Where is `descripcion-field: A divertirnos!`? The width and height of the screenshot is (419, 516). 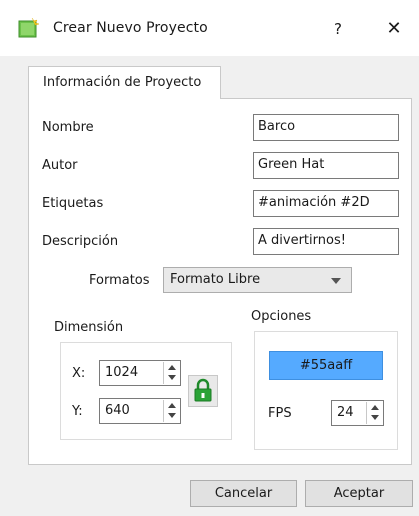
descripcion-field: A divertirnos! is located at coordinates (326, 241).